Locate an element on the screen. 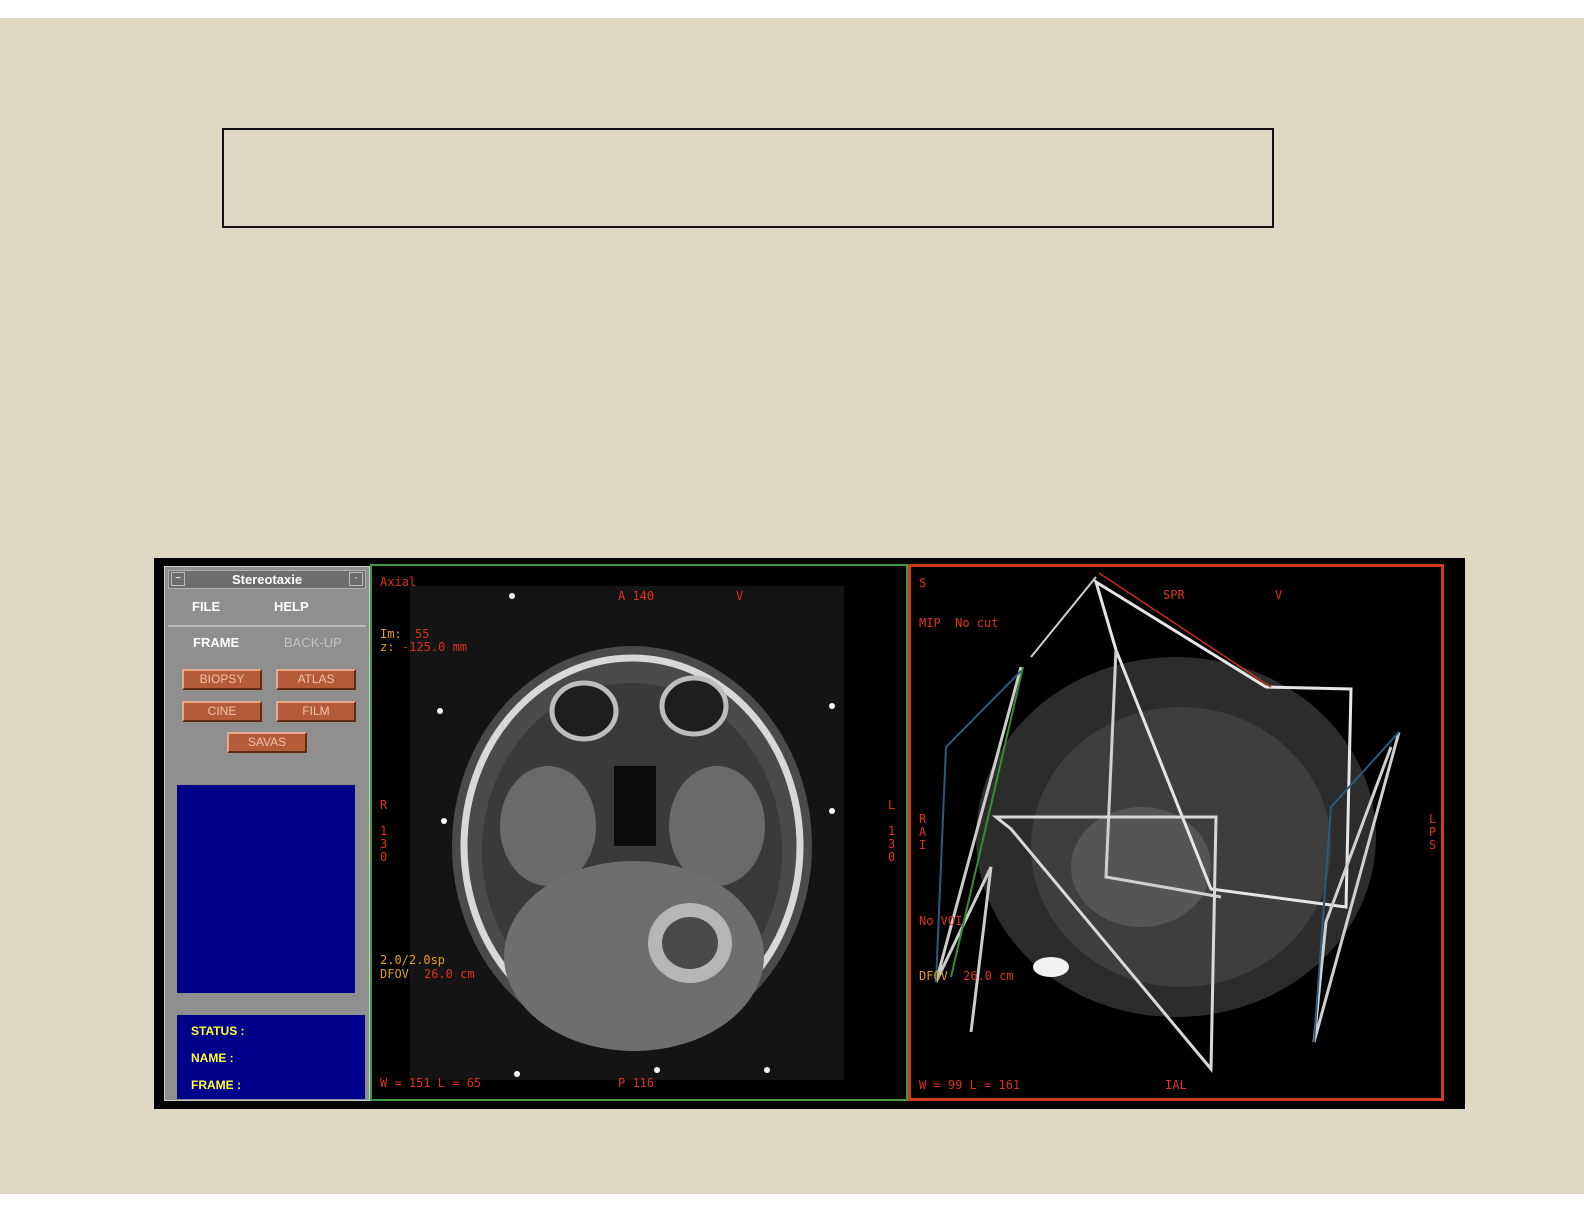 Image resolution: width=1584 pixels, height=1224 pixels. left-side-label: L is located at coordinates (892, 805).